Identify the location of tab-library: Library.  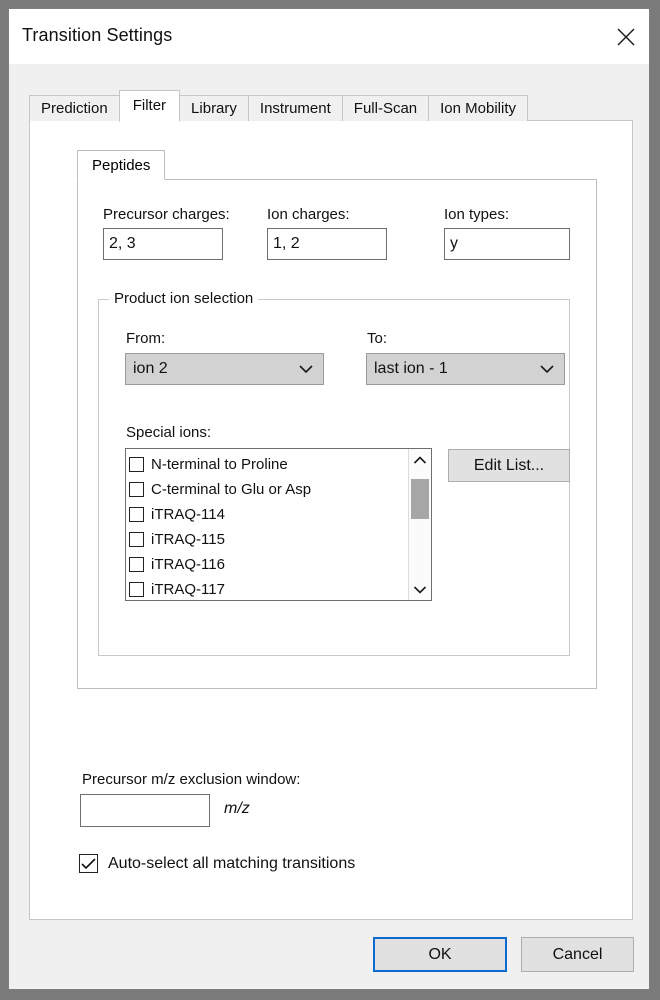
(214, 108).